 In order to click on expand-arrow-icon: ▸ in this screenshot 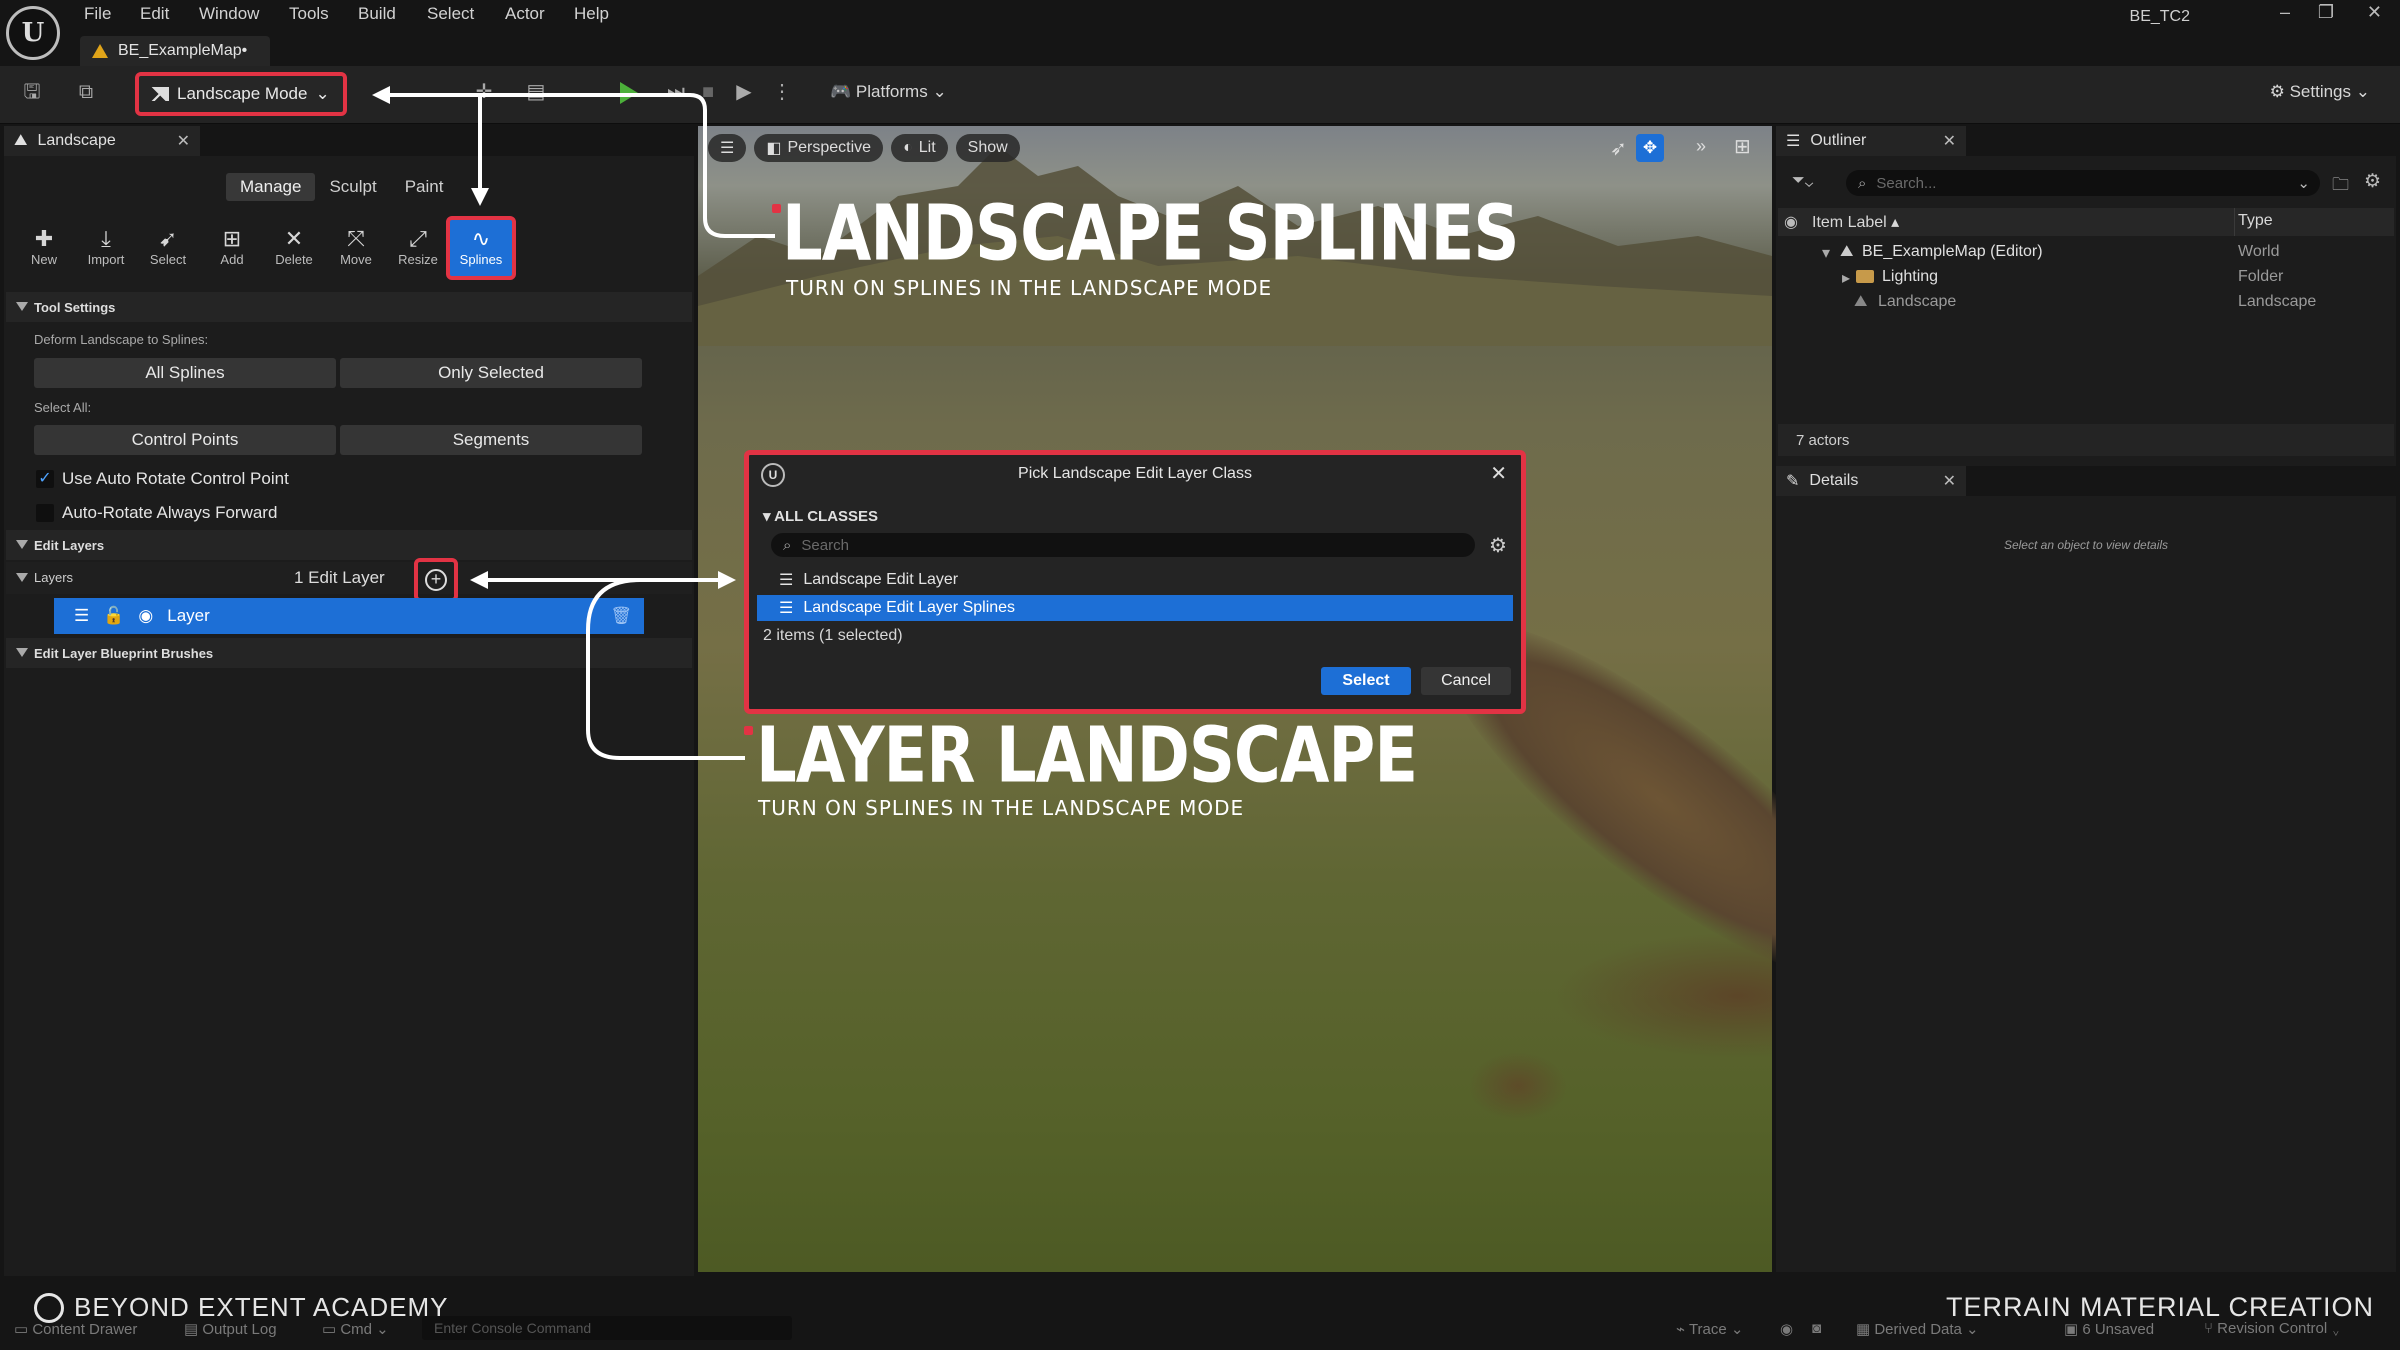, I will do `click(1846, 278)`.